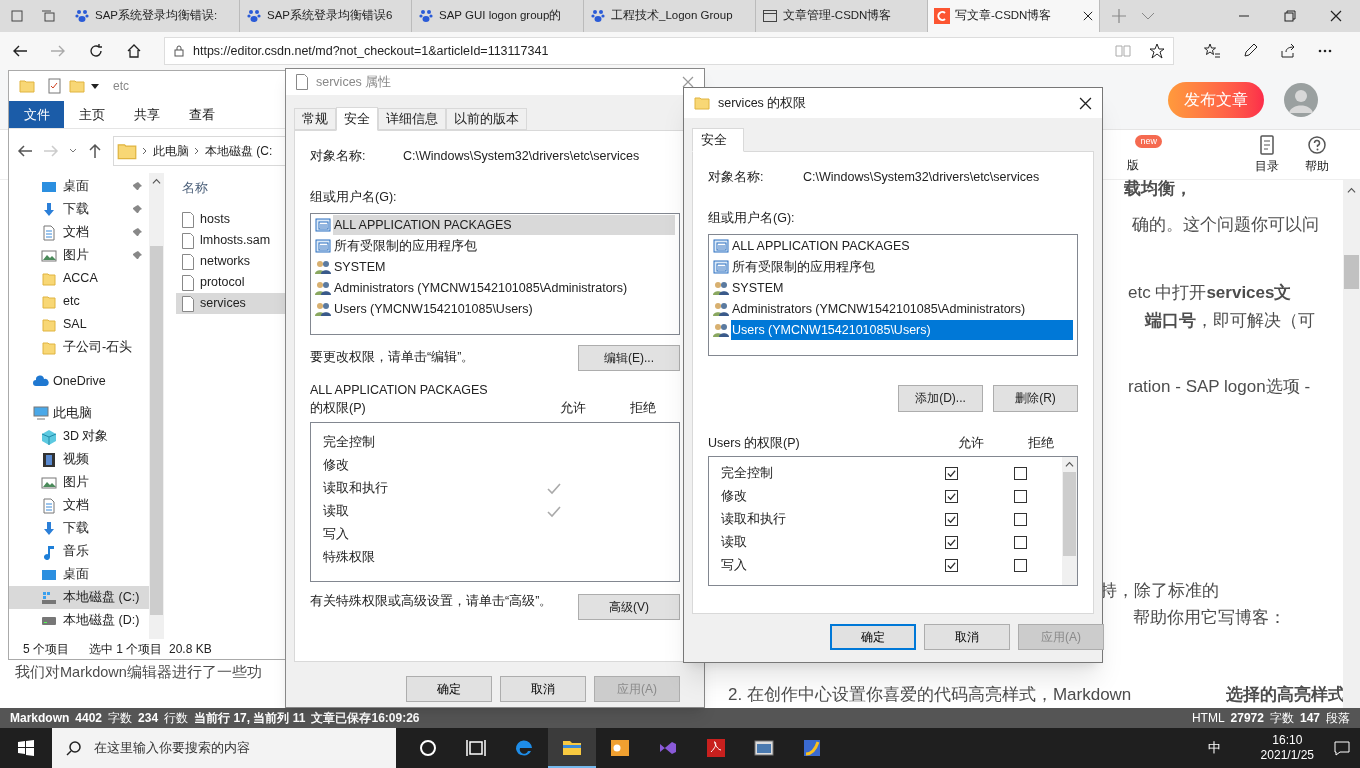 Image resolution: width=1360 pixels, height=768 pixels. I want to click on dropdown-caret-icon, so click(95, 86).